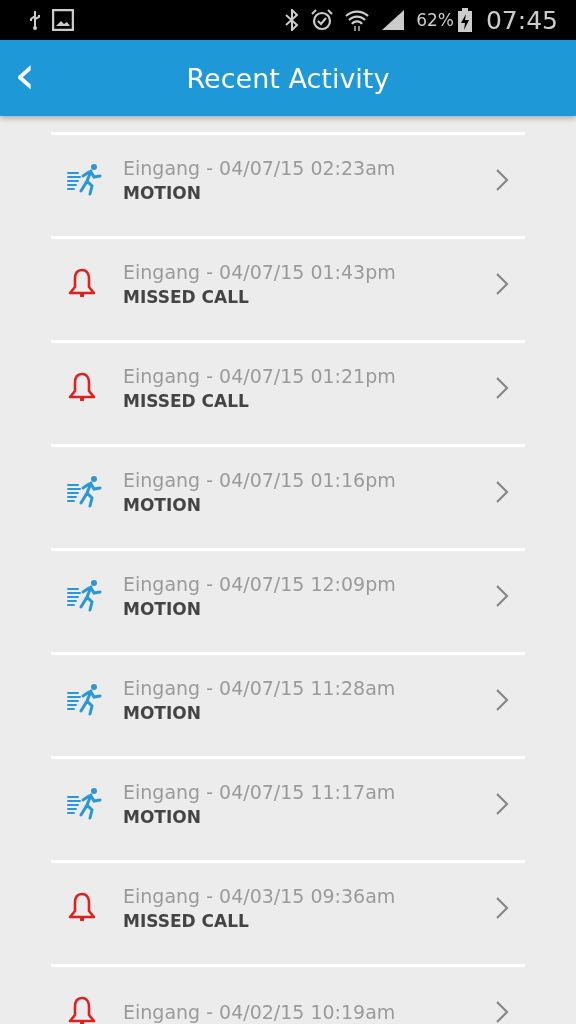  I want to click on activity-row: Eingang - 04/07/15 02:23am MOTION, so click(288, 187).